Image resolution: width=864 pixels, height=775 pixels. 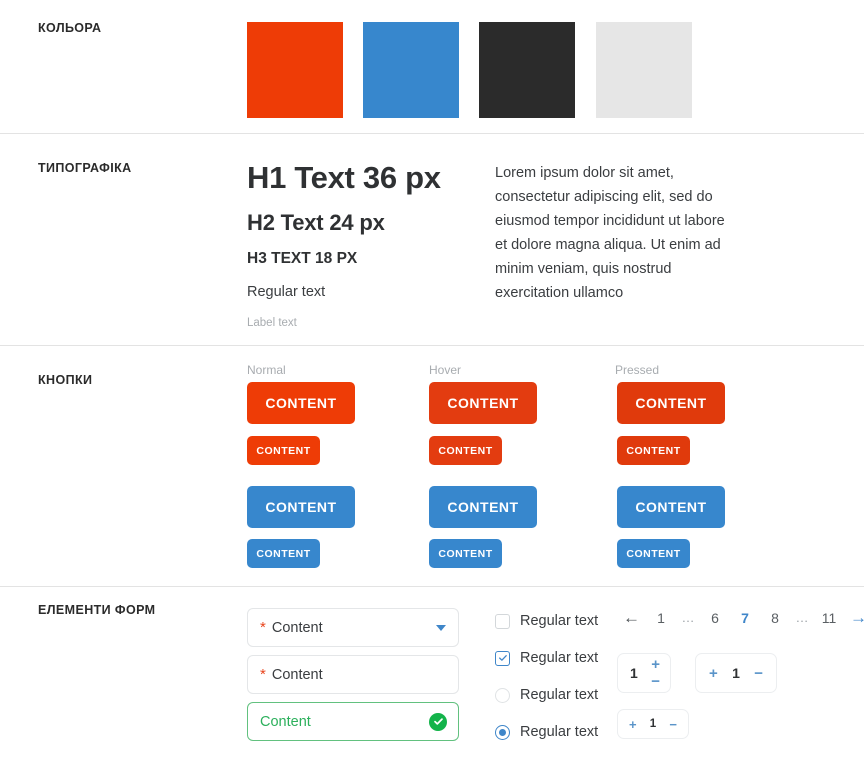 What do you see at coordinates (502, 658) in the screenshot?
I see `checkbox-checked-icon` at bounding box center [502, 658].